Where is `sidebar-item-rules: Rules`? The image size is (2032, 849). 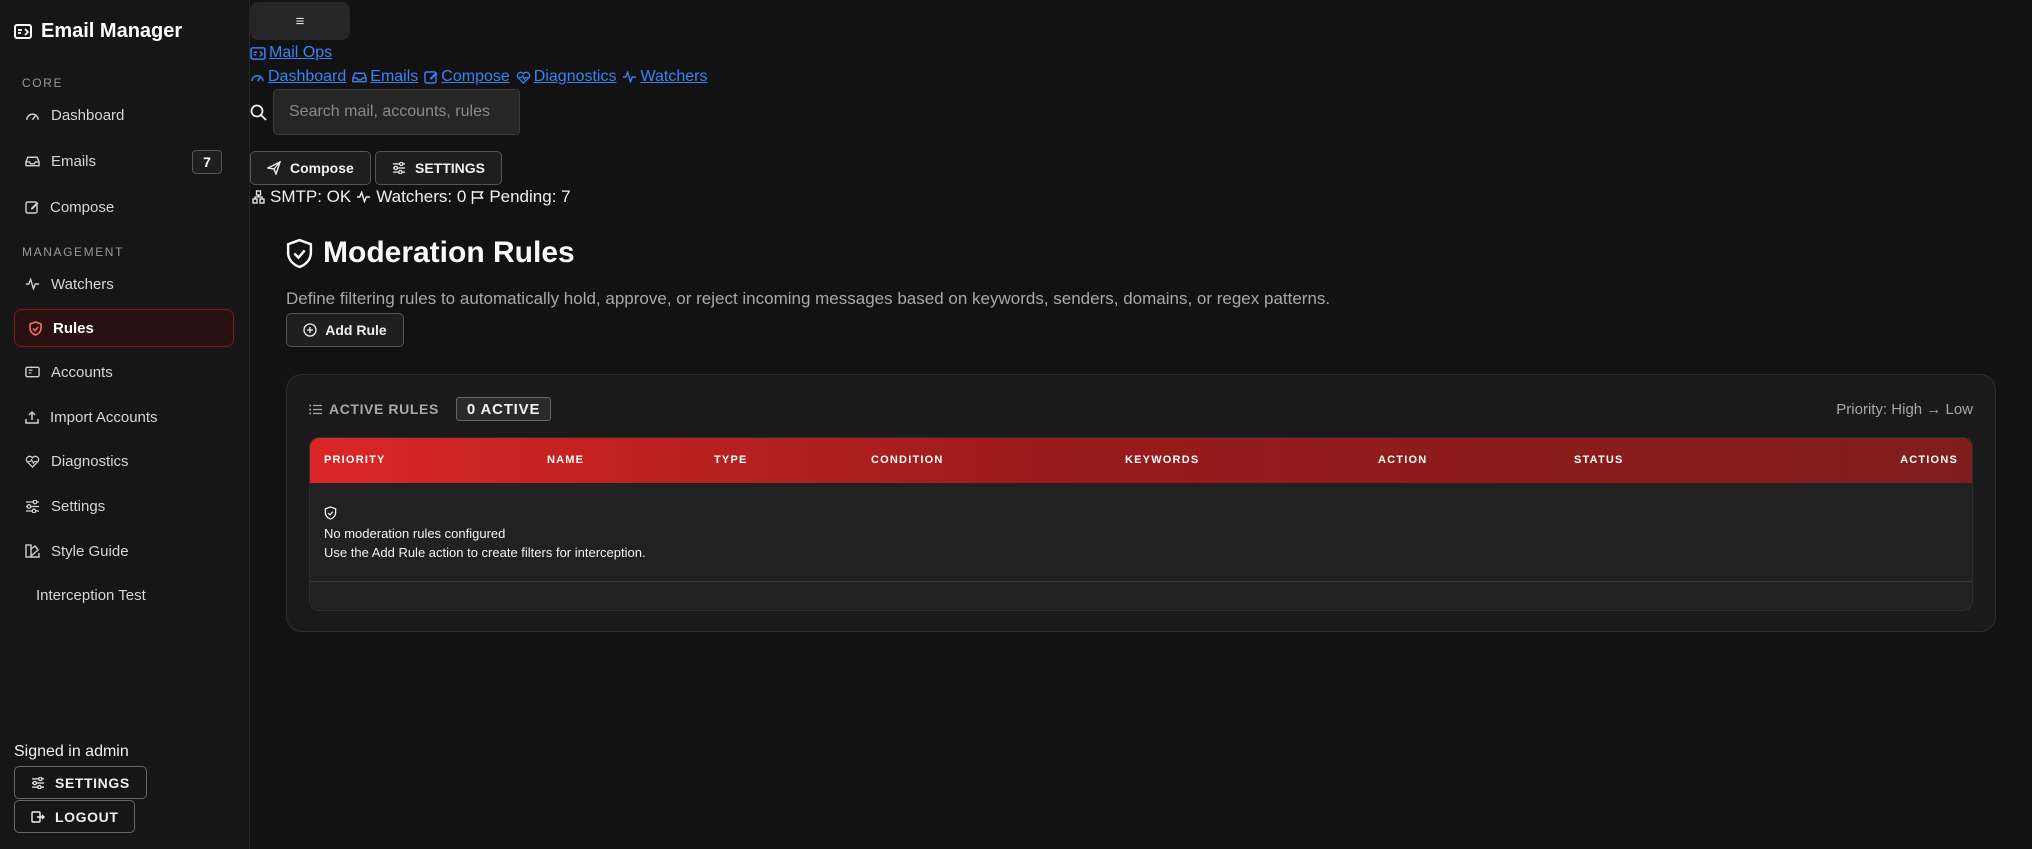
sidebar-item-rules: Rules is located at coordinates (124, 328).